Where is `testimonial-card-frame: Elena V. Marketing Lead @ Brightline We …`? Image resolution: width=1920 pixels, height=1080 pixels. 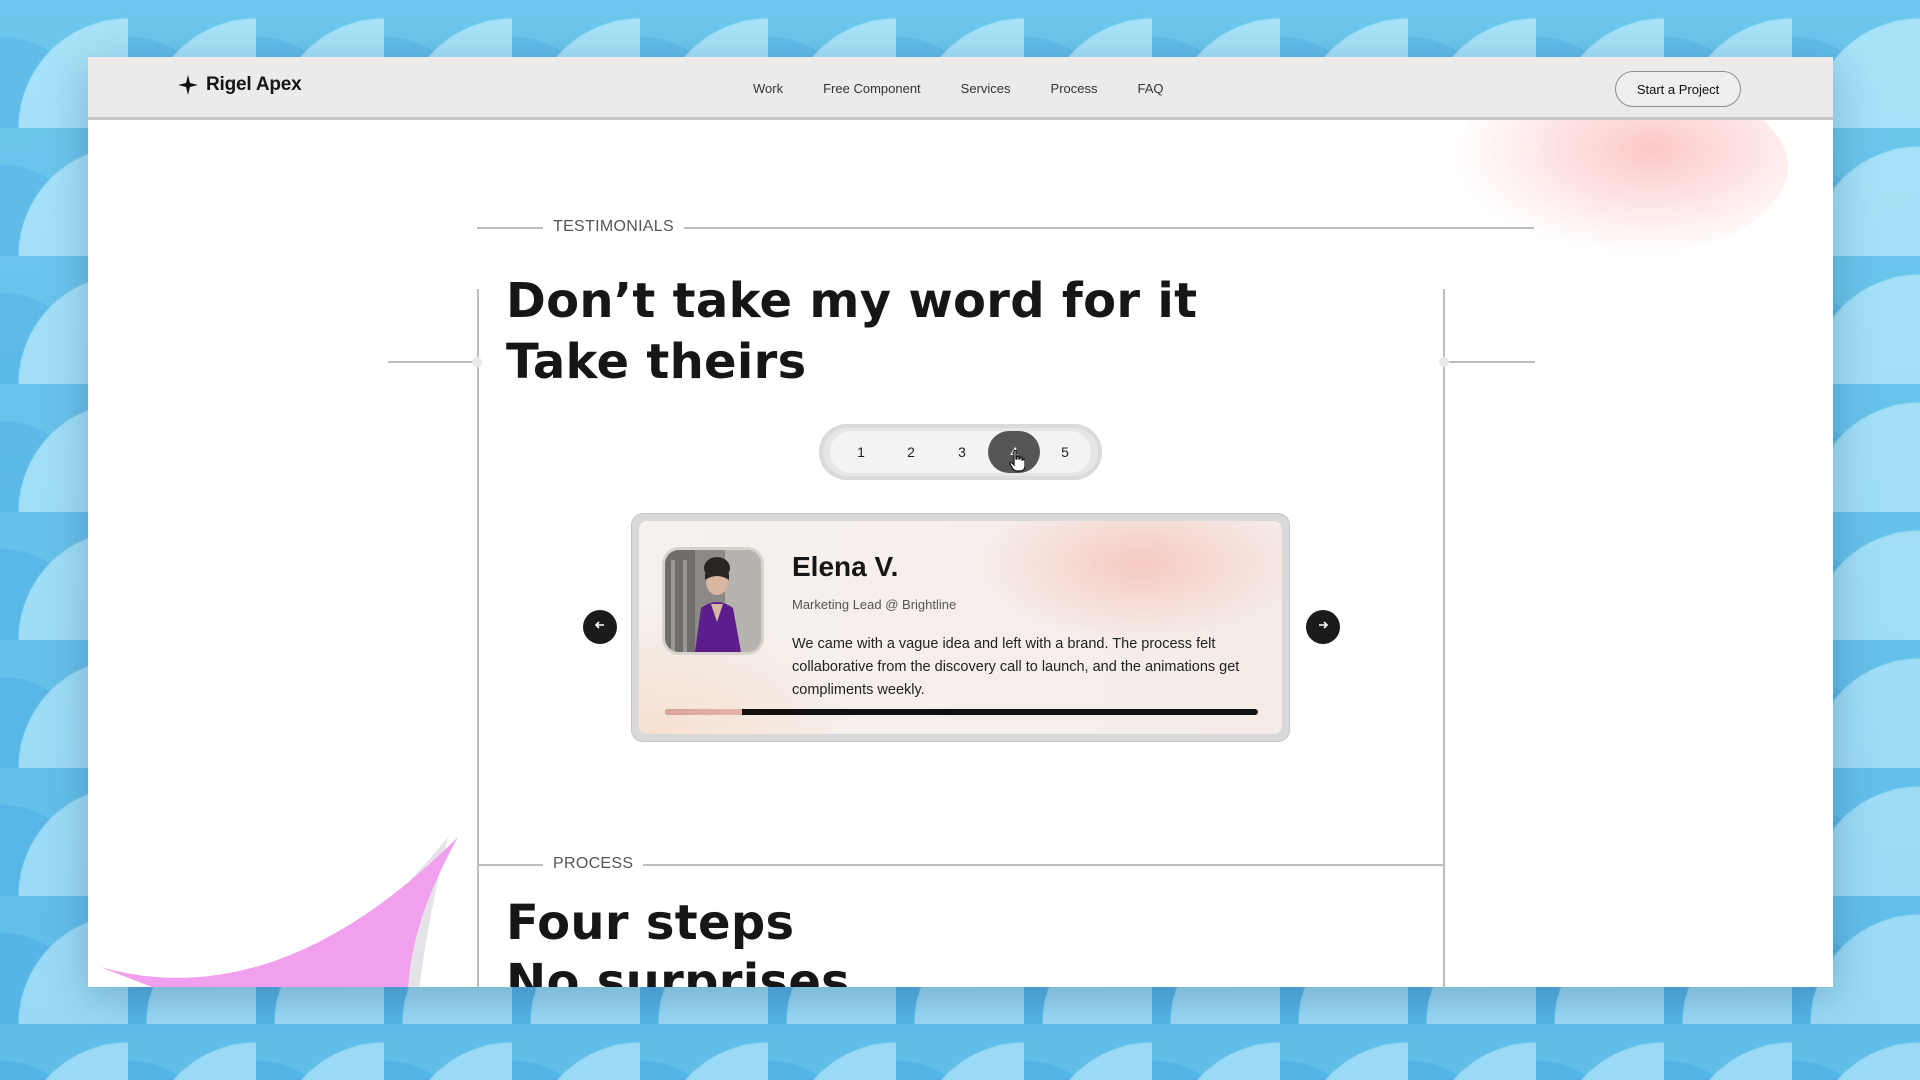 testimonial-card-frame: Elena V. Marketing Lead @ Brightline We … is located at coordinates (960, 627).